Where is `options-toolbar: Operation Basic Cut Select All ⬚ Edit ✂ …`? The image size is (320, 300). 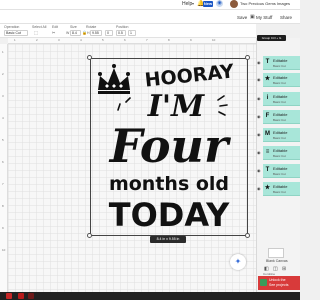 options-toolbar: Operation Basic Cut Select All ⬚ Edit ✂ … is located at coordinates (128, 31).